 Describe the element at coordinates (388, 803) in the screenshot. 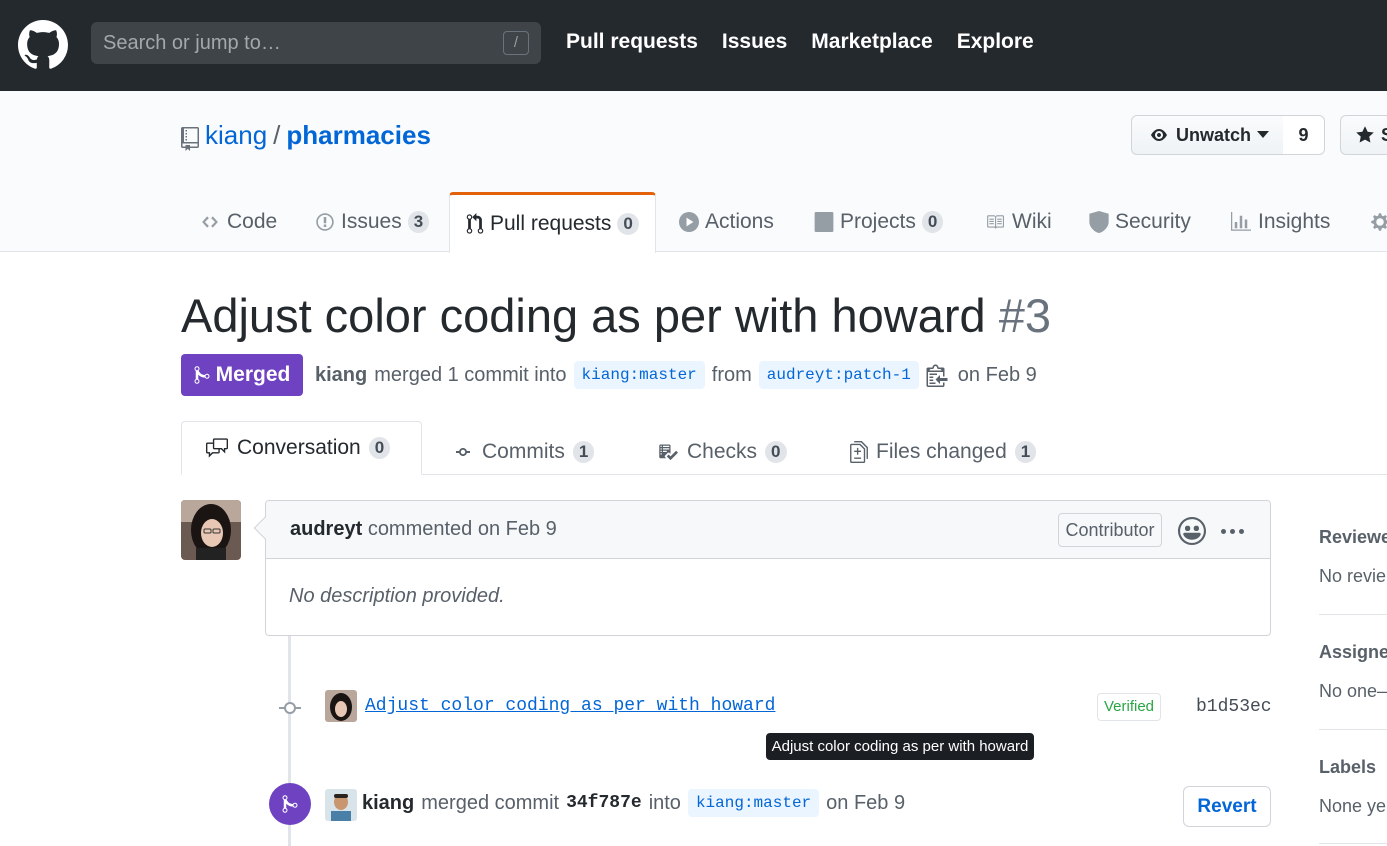

I see `merge-author-link: kiang` at that location.